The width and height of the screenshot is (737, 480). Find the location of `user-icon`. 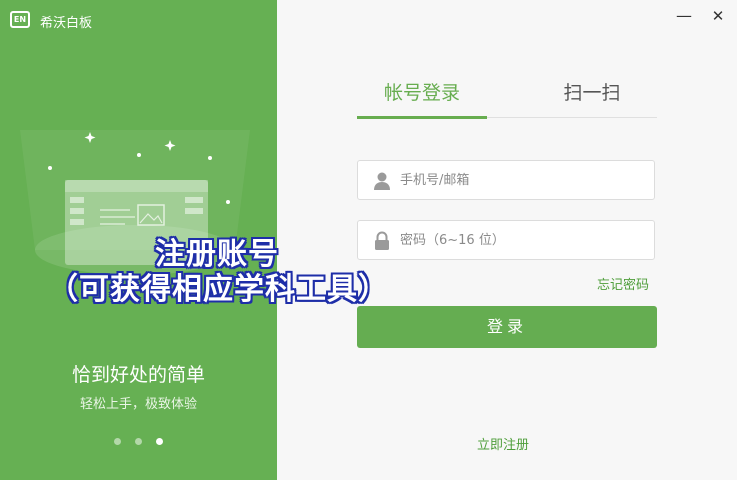

user-icon is located at coordinates (382, 181).